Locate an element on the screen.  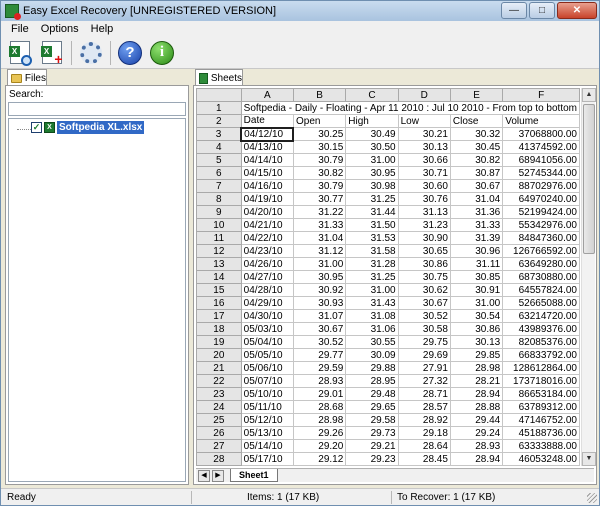
cell: 29.26 is located at coordinates (319, 433).